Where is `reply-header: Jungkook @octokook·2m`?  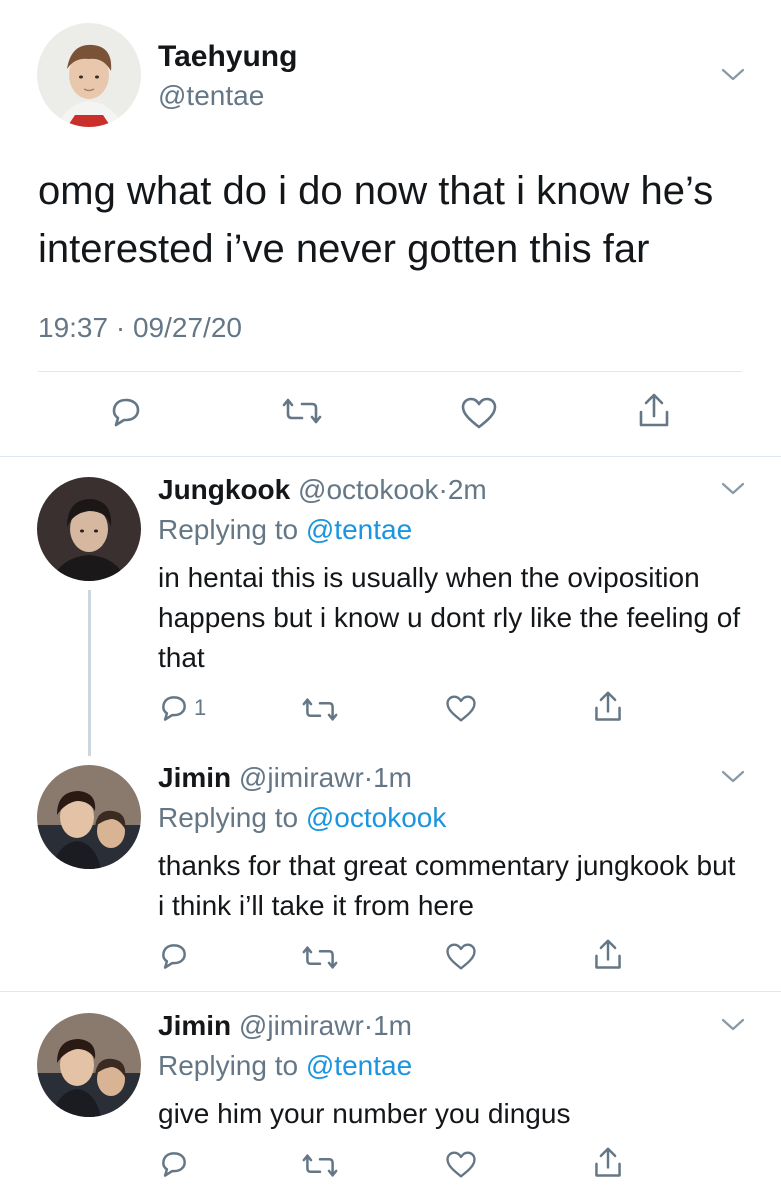 reply-header: Jungkook @octokook·2m is located at coordinates (322, 490).